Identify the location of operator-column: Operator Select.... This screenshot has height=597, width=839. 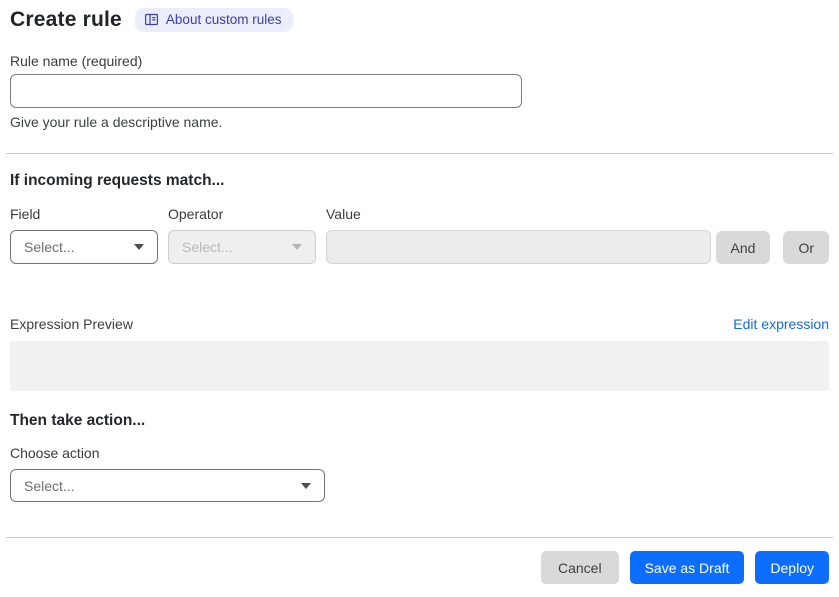
(242, 235).